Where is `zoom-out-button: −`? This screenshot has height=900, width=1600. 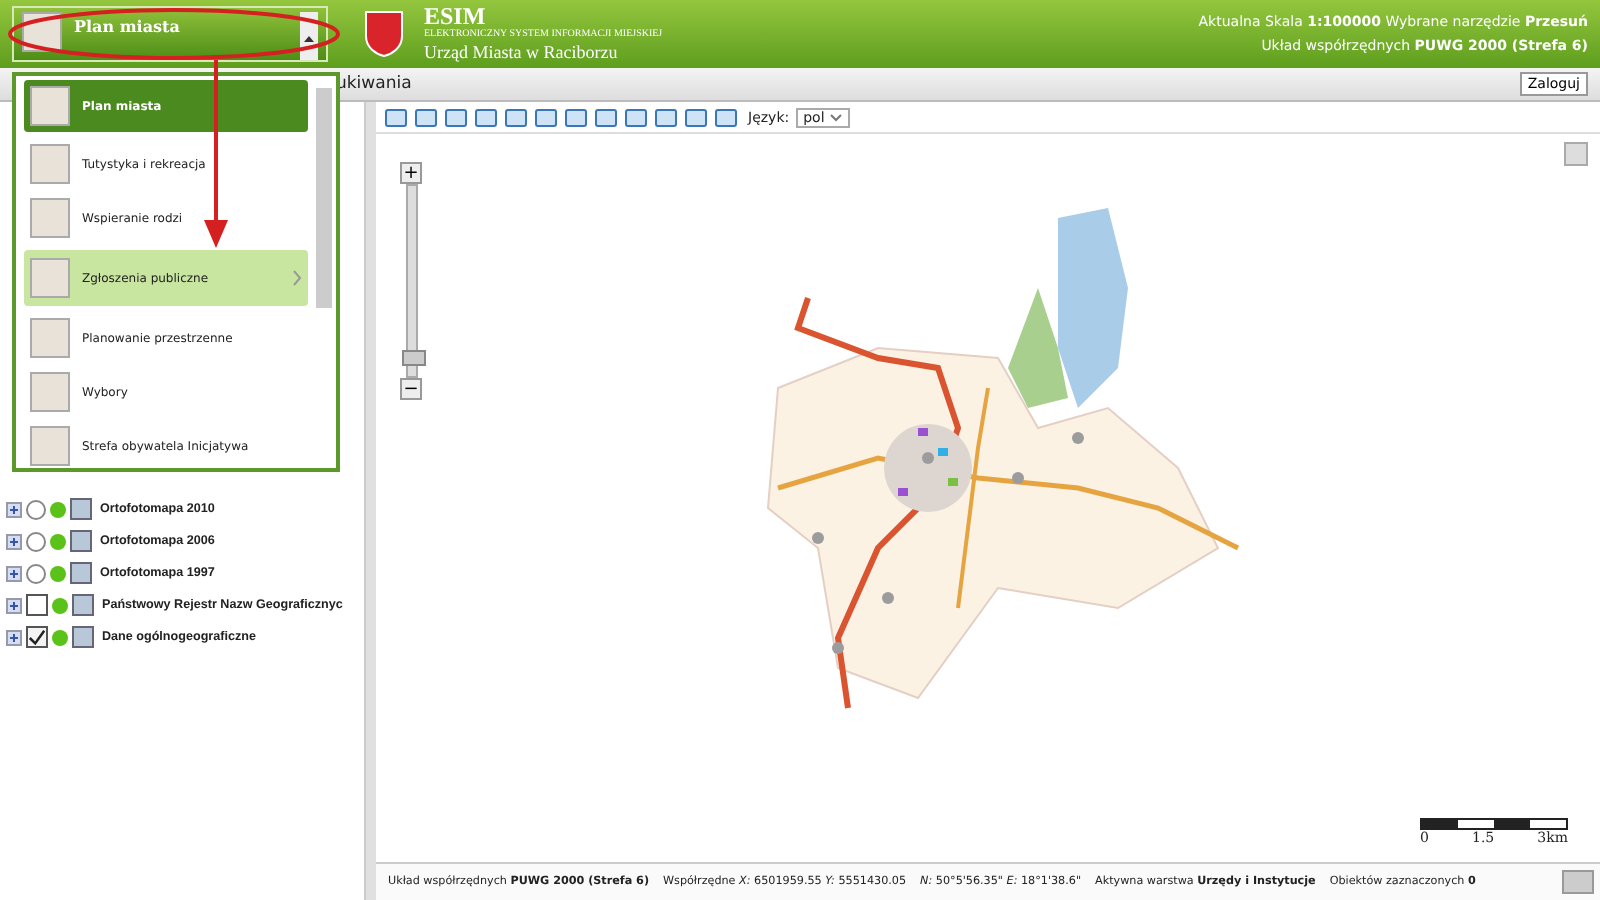 zoom-out-button: − is located at coordinates (411, 389).